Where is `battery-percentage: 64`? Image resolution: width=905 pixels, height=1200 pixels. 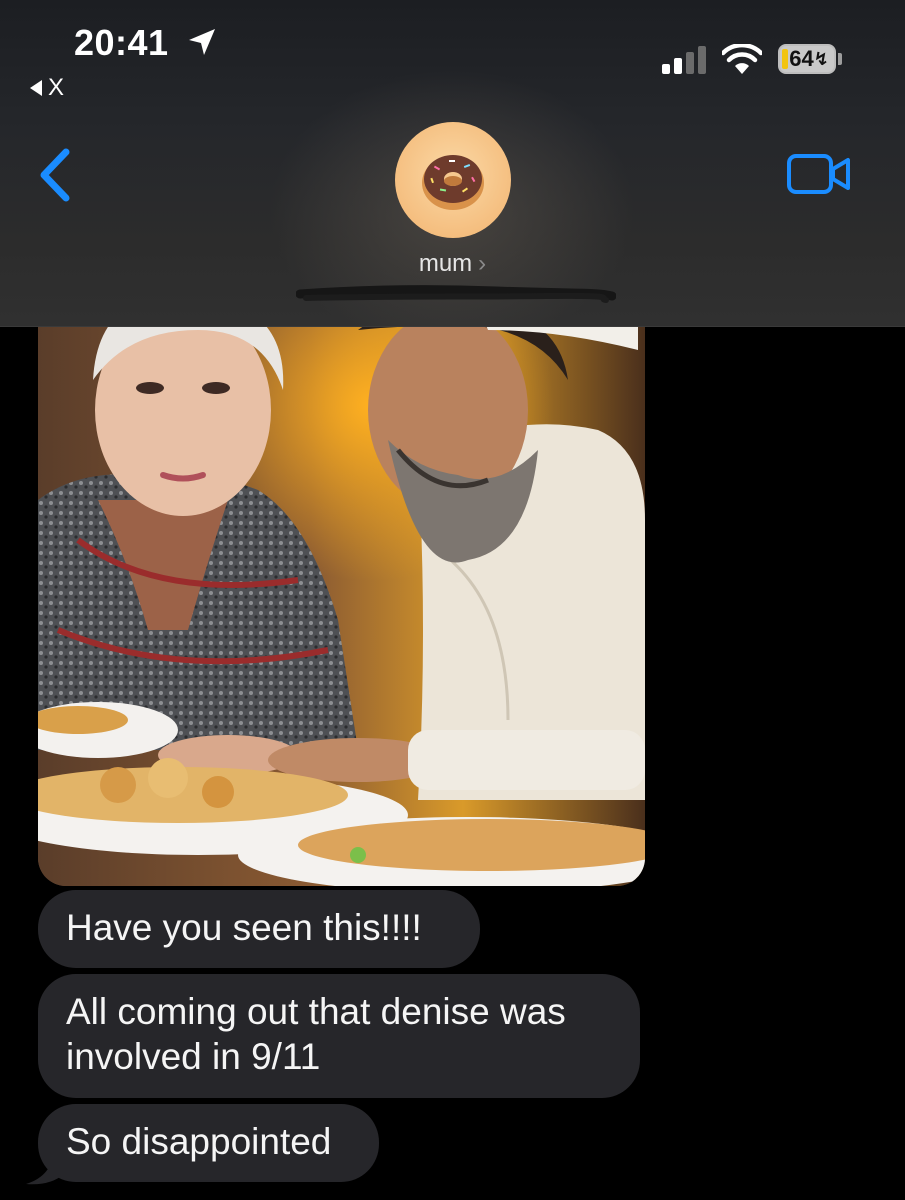
battery-percentage: 64 is located at coordinates (801, 58).